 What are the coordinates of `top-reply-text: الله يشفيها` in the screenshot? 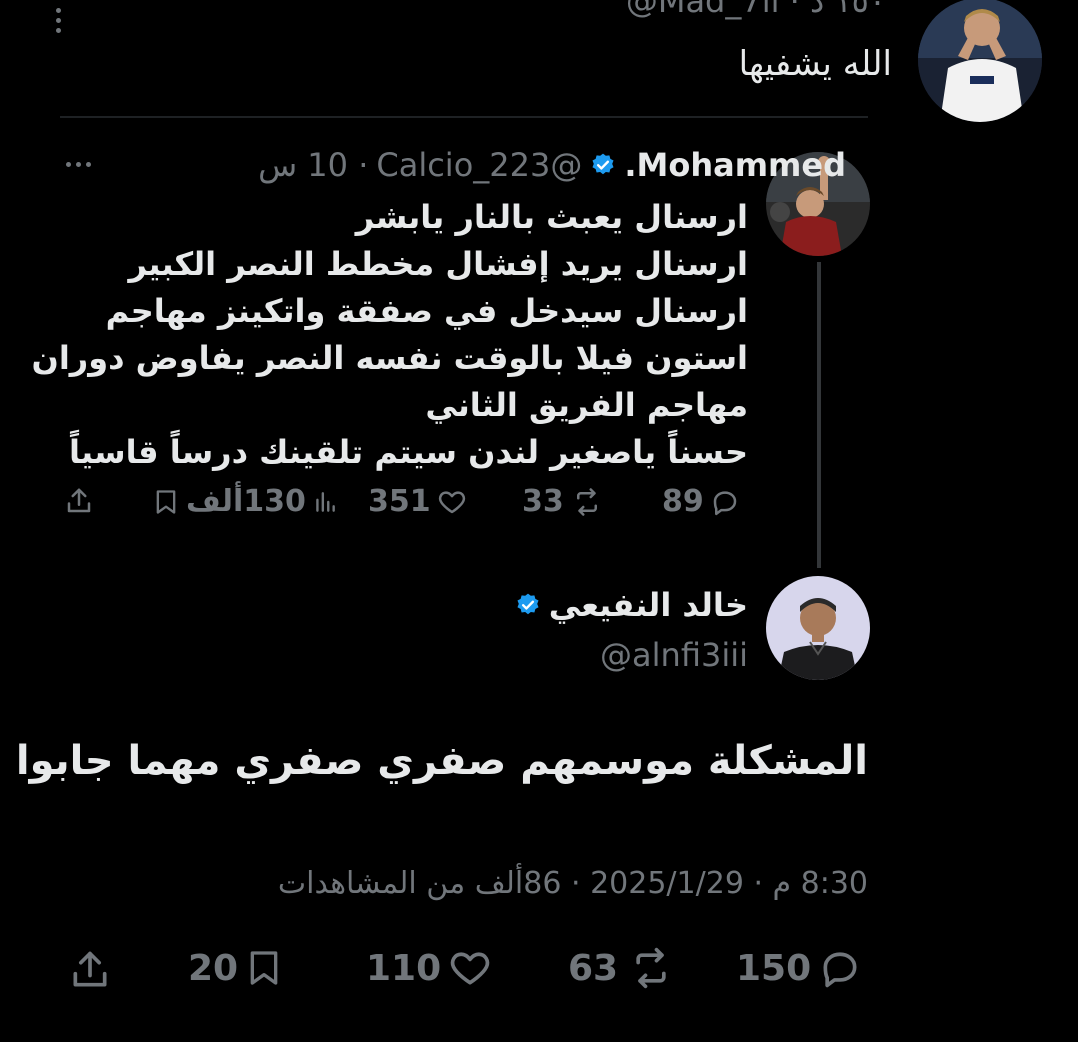 It's located at (815, 64).